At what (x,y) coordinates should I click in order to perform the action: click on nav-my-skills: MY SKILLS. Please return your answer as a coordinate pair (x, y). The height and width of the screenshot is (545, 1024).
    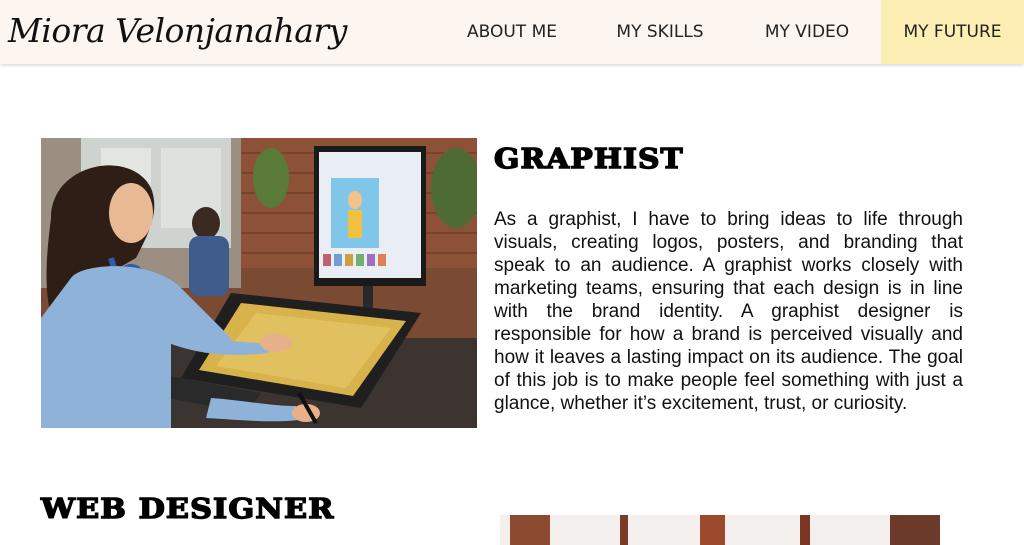
    Looking at the image, I should click on (660, 32).